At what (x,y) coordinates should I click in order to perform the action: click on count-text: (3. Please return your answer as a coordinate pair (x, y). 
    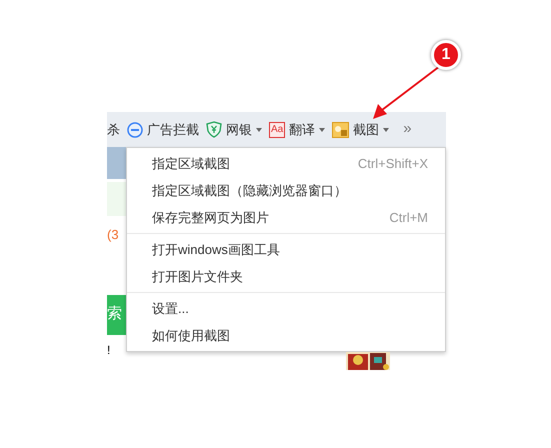
    Looking at the image, I should click on (113, 235).